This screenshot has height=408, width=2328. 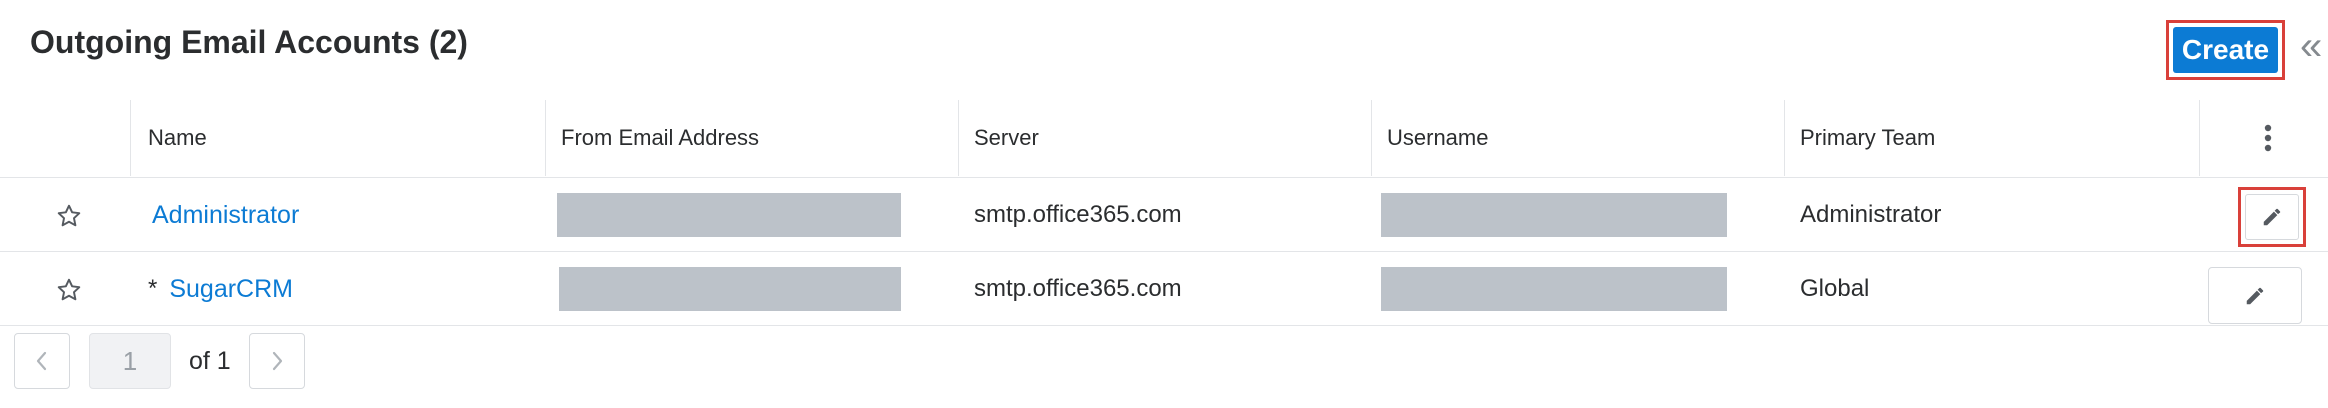 I want to click on record-name-link: Administrator, so click(x=225, y=215).